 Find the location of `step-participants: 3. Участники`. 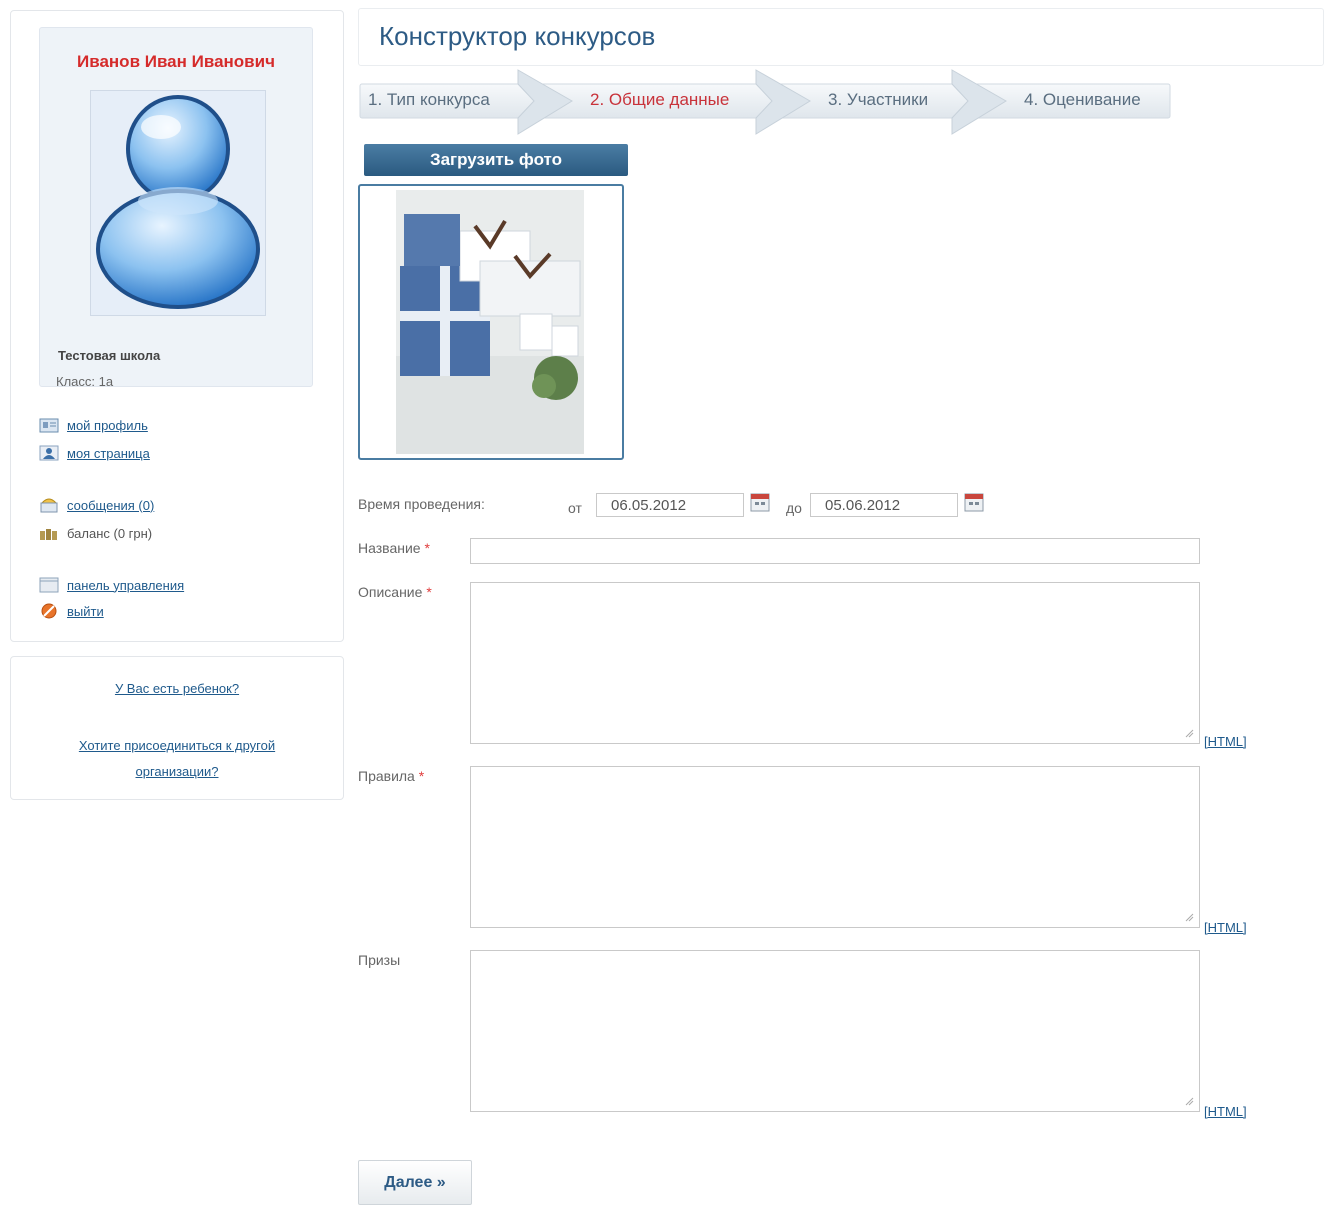

step-participants: 3. Участники is located at coordinates (878, 100).